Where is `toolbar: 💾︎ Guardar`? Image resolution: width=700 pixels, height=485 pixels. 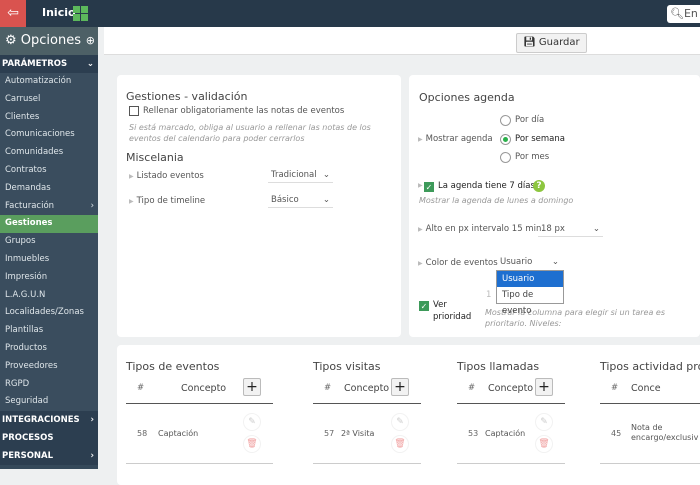 toolbar: 💾︎ Guardar is located at coordinates (402, 41).